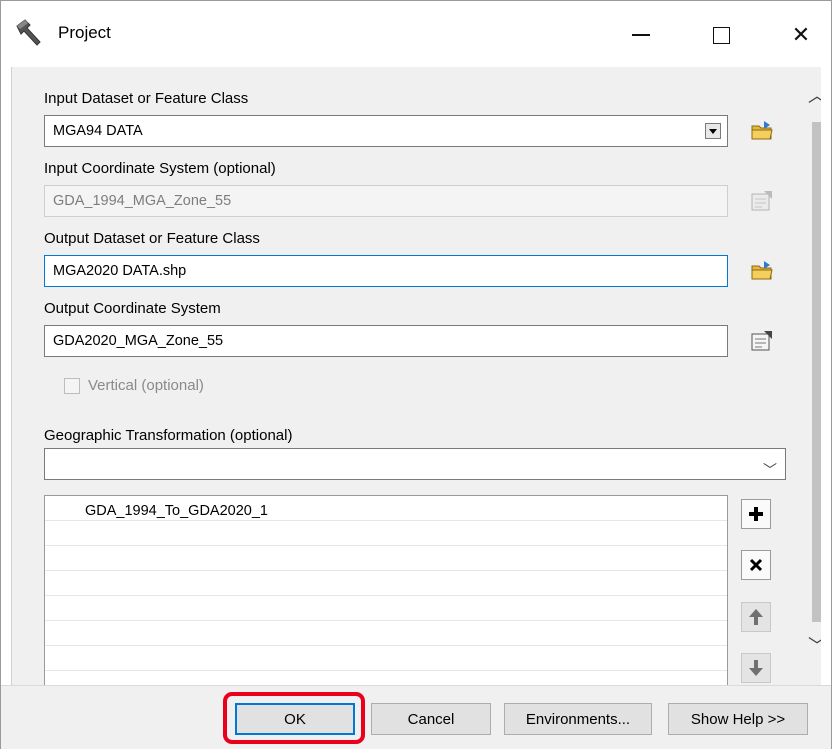 The width and height of the screenshot is (832, 749). Describe the element at coordinates (386, 201) in the screenshot. I see `input-cs-field: GDA_1994_MGA_Zone_55` at that location.